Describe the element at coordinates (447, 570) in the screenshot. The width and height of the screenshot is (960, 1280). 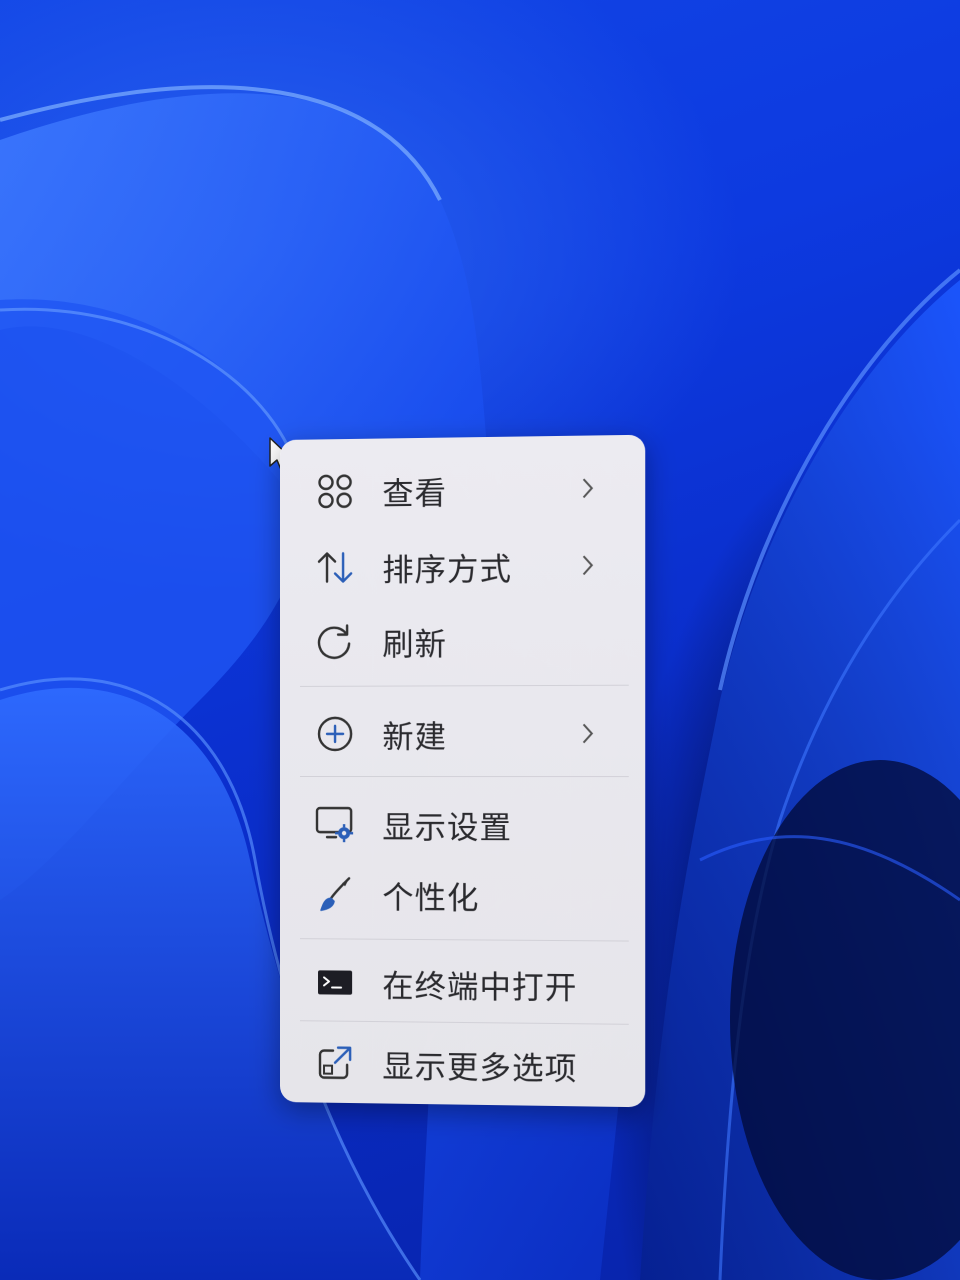
I see `menu-item-label: 排序方式` at that location.